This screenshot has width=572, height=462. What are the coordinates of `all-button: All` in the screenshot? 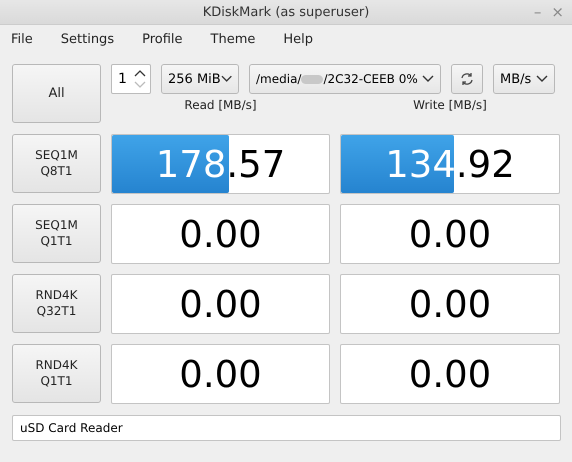 It's located at (56, 93).